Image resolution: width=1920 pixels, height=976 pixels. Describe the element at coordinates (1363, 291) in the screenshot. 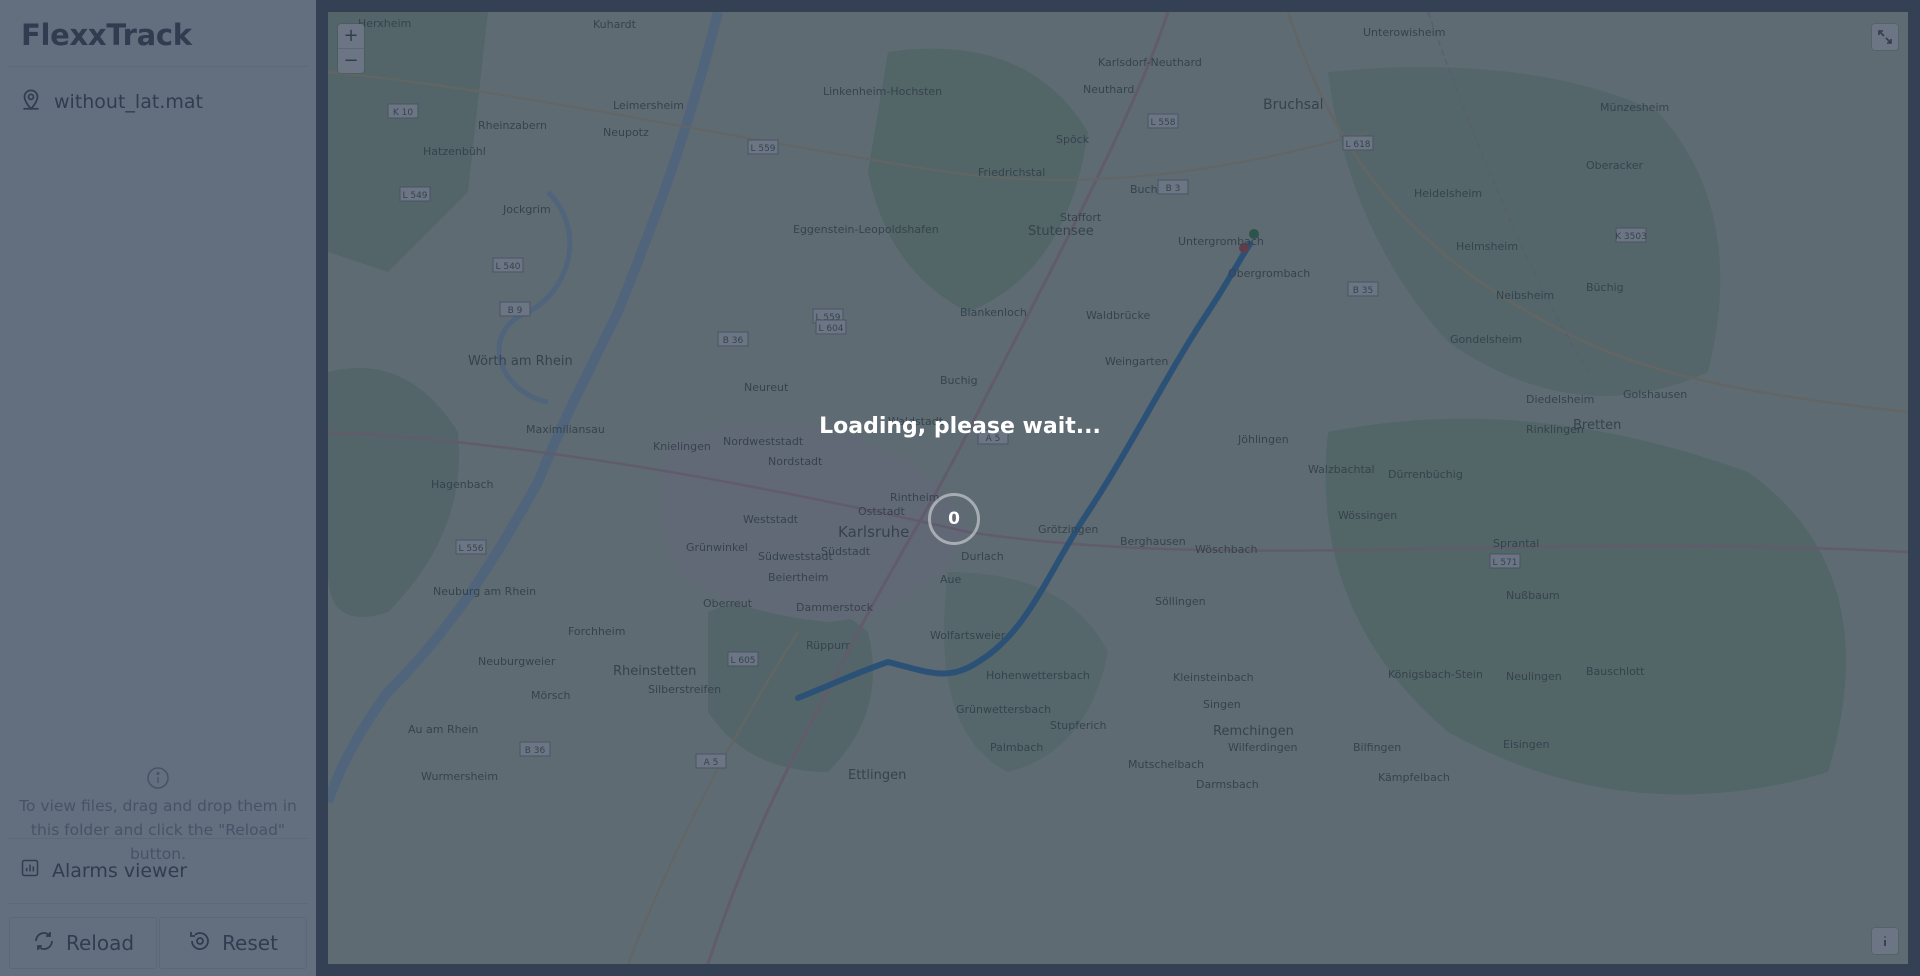

I see `road-label: B 35` at that location.